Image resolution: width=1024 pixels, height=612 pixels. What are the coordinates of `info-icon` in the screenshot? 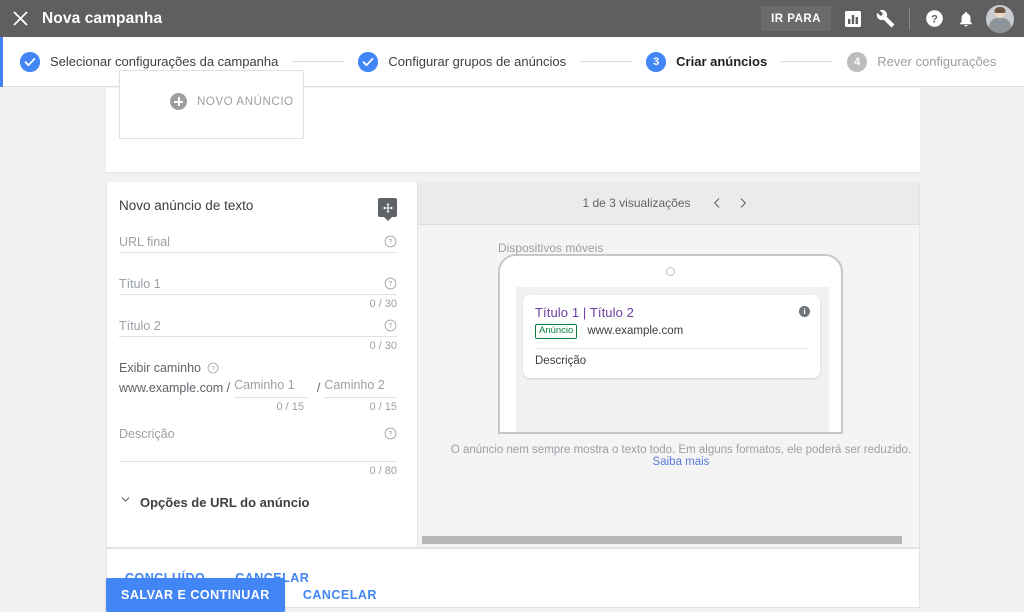 It's located at (804, 311).